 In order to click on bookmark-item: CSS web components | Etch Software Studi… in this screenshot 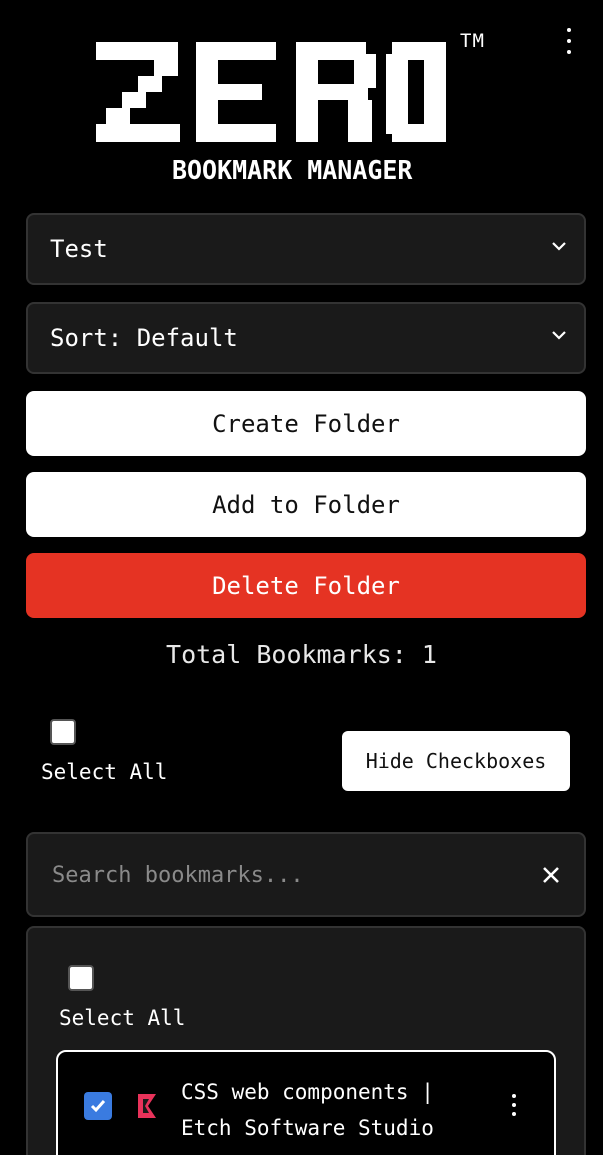, I will do `click(306, 1102)`.